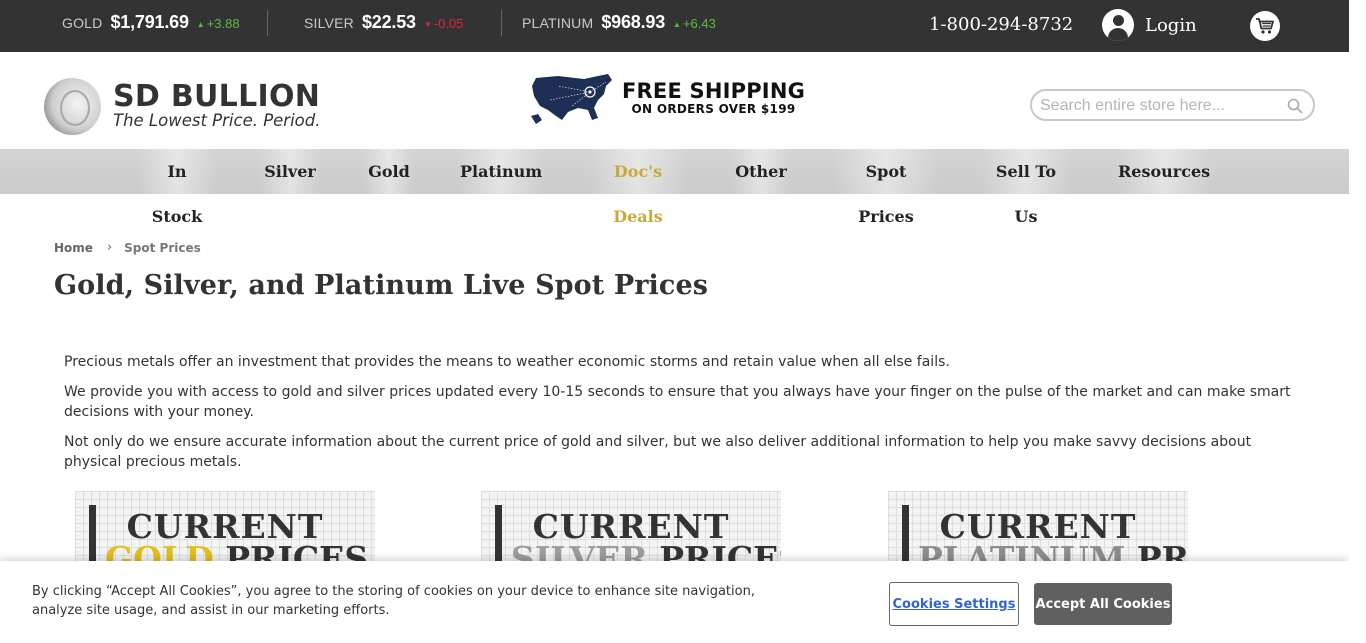 The height and width of the screenshot is (643, 1366). Describe the element at coordinates (631, 531) in the screenshot. I see `silver-prices-card: CURRENT SILVER PRICES` at that location.